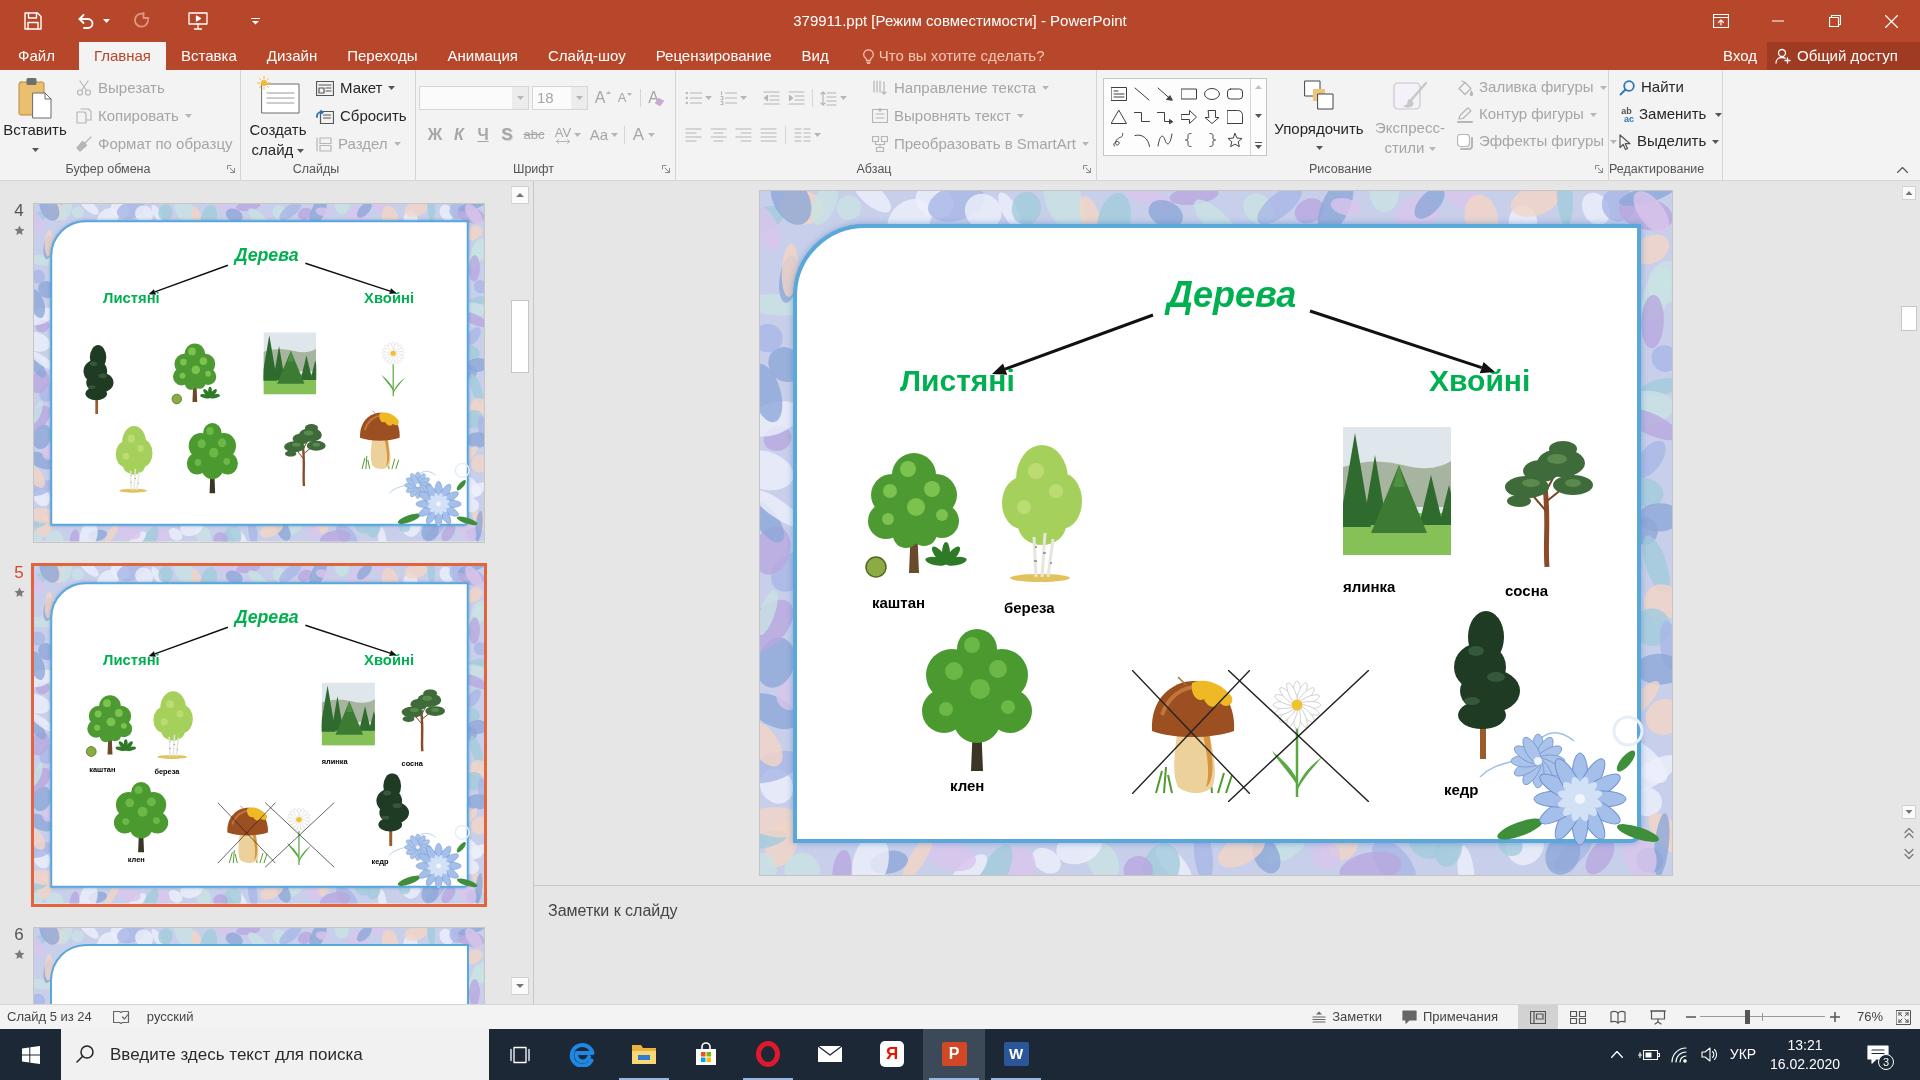  What do you see at coordinates (630, 94) in the screenshot?
I see `caret-down-icon` at bounding box center [630, 94].